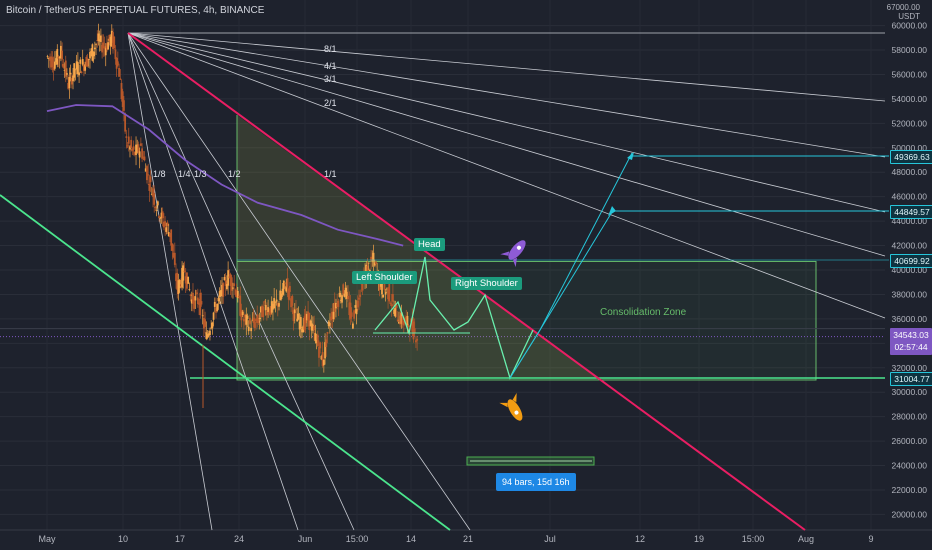 The width and height of the screenshot is (932, 550). I want to click on x-tick-label: Jul, so click(550, 539).